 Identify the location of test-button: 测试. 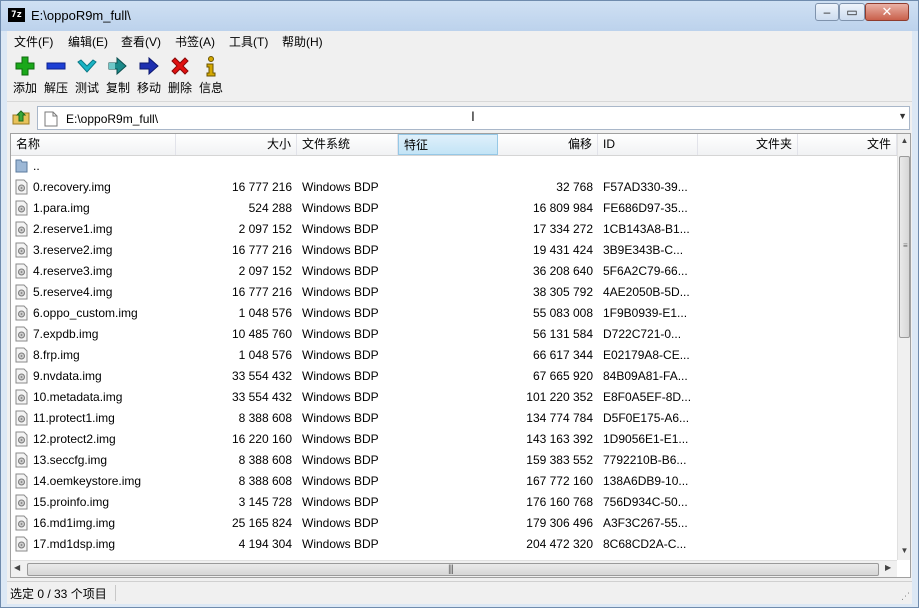
(87, 76).